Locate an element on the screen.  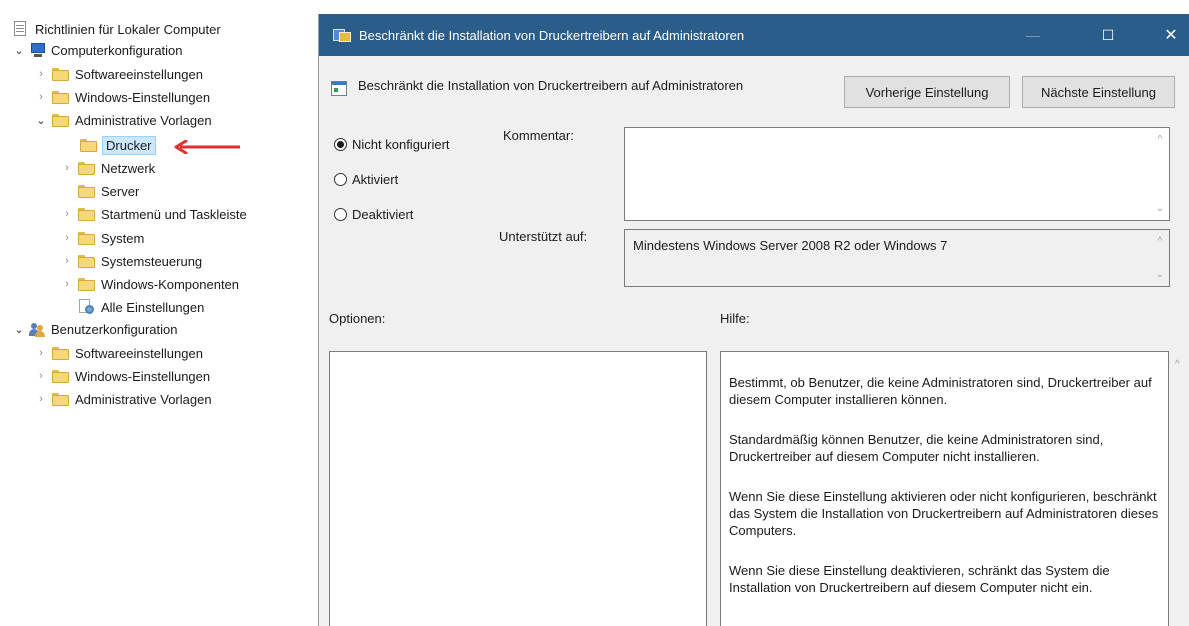
radio-enabled: Aktiviert is located at coordinates (366, 179).